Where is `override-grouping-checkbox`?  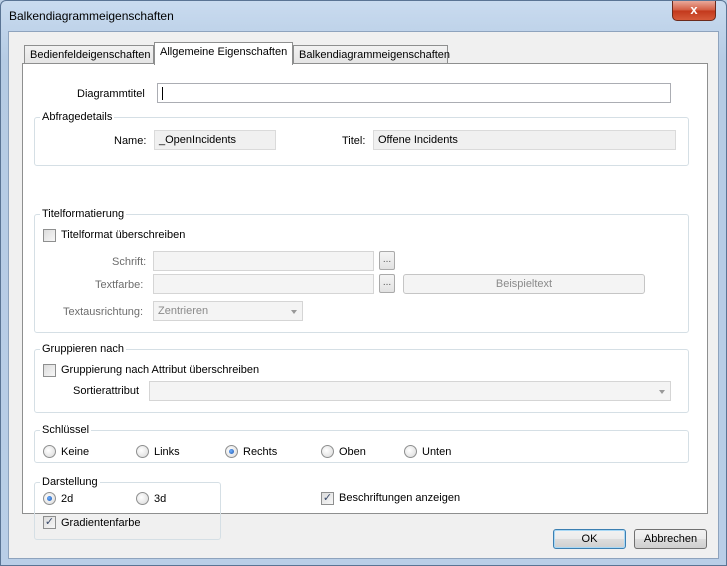
override-grouping-checkbox is located at coordinates (49, 370).